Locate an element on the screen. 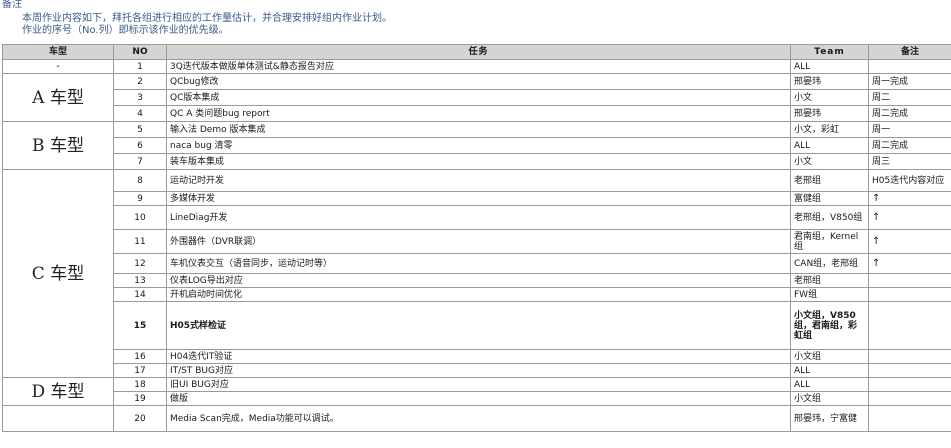  table-row: 15 H05式样检证 小文组，V850组，君南组，彩虹组 is located at coordinates (477, 325).